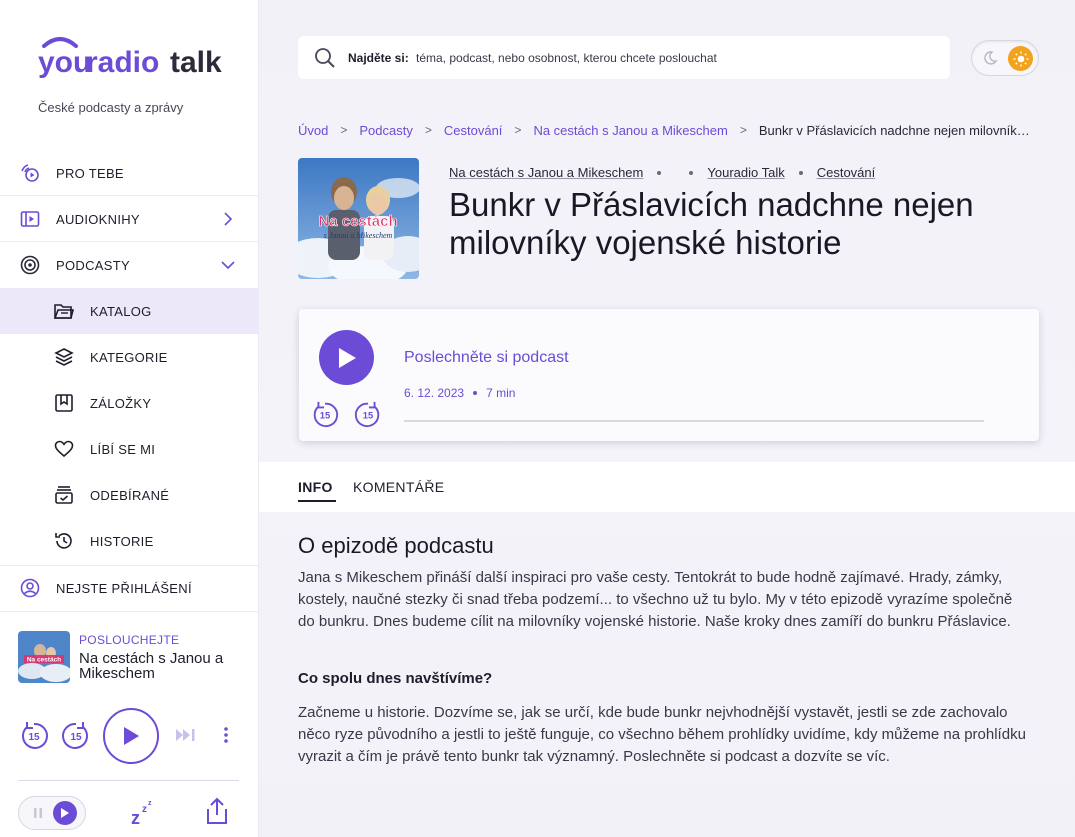 This screenshot has width=1075, height=837. Describe the element at coordinates (64, 311) in the screenshot. I see `folder-icon` at that location.